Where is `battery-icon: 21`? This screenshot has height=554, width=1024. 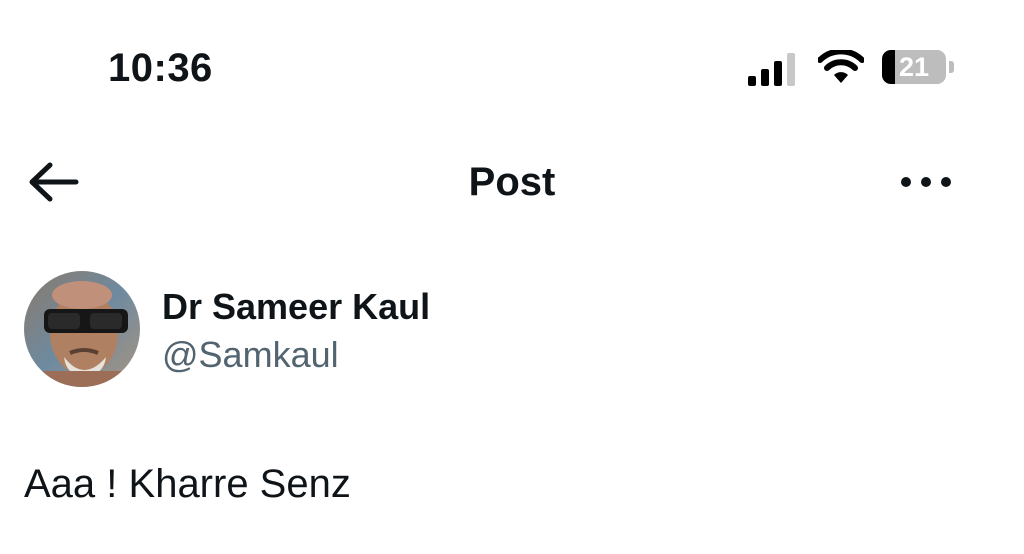 battery-icon: 21 is located at coordinates (919, 68).